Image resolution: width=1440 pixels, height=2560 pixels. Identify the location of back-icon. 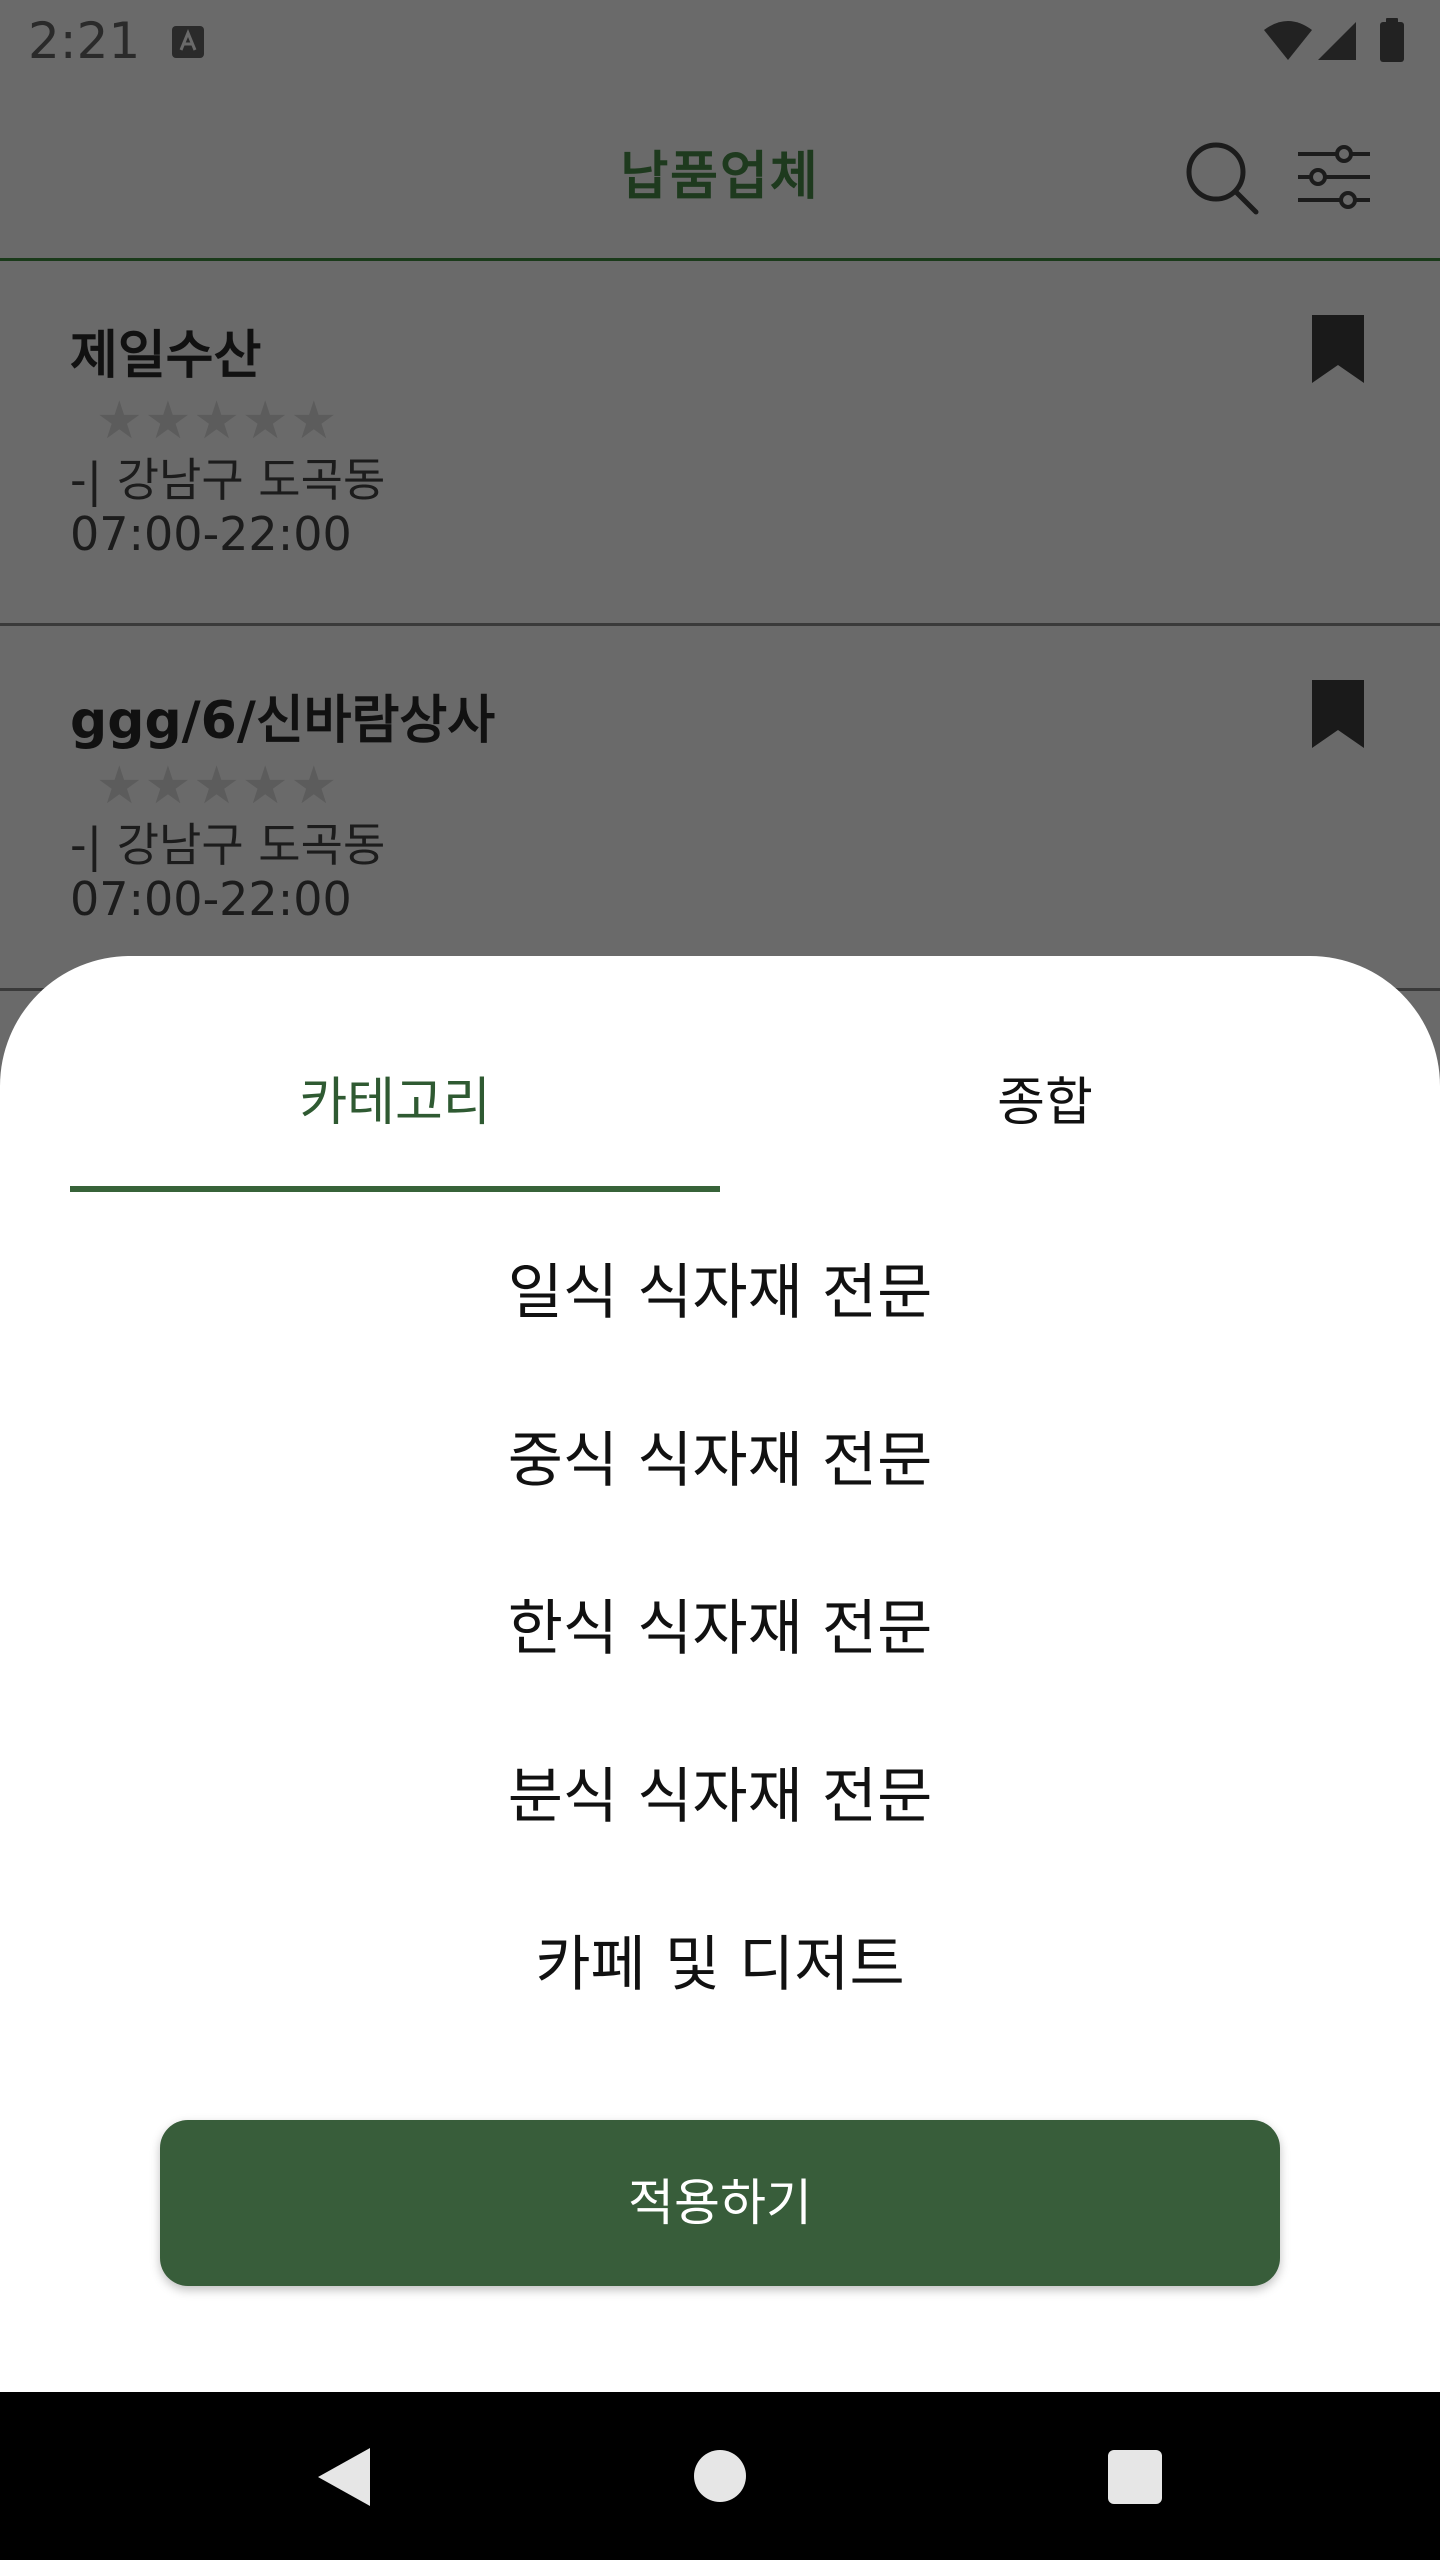
(344, 2477).